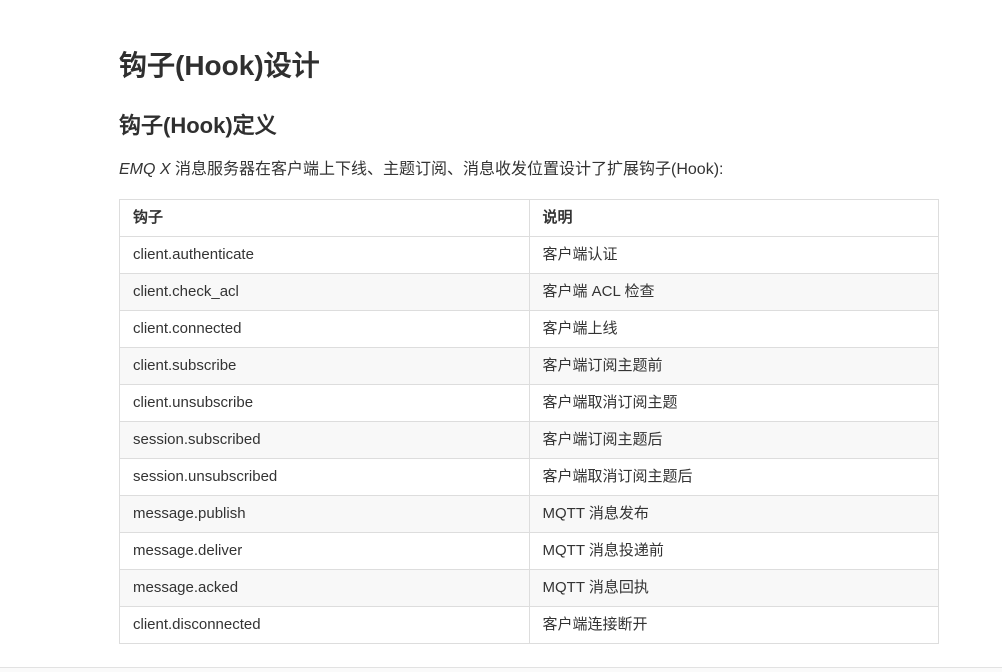 The height and width of the screenshot is (672, 1002). What do you see at coordinates (324, 328) in the screenshot?
I see `hook-name-cell: client.connected` at bounding box center [324, 328].